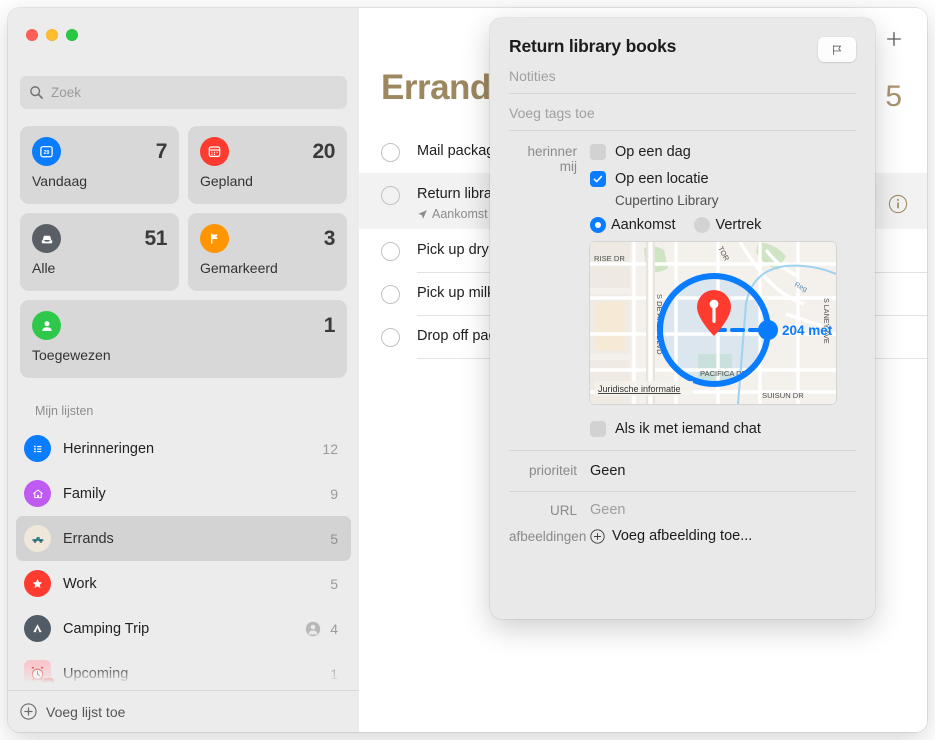 The image size is (935, 740). Describe the element at coordinates (334, 493) in the screenshot. I see `sidebar-item-count: 9` at that location.